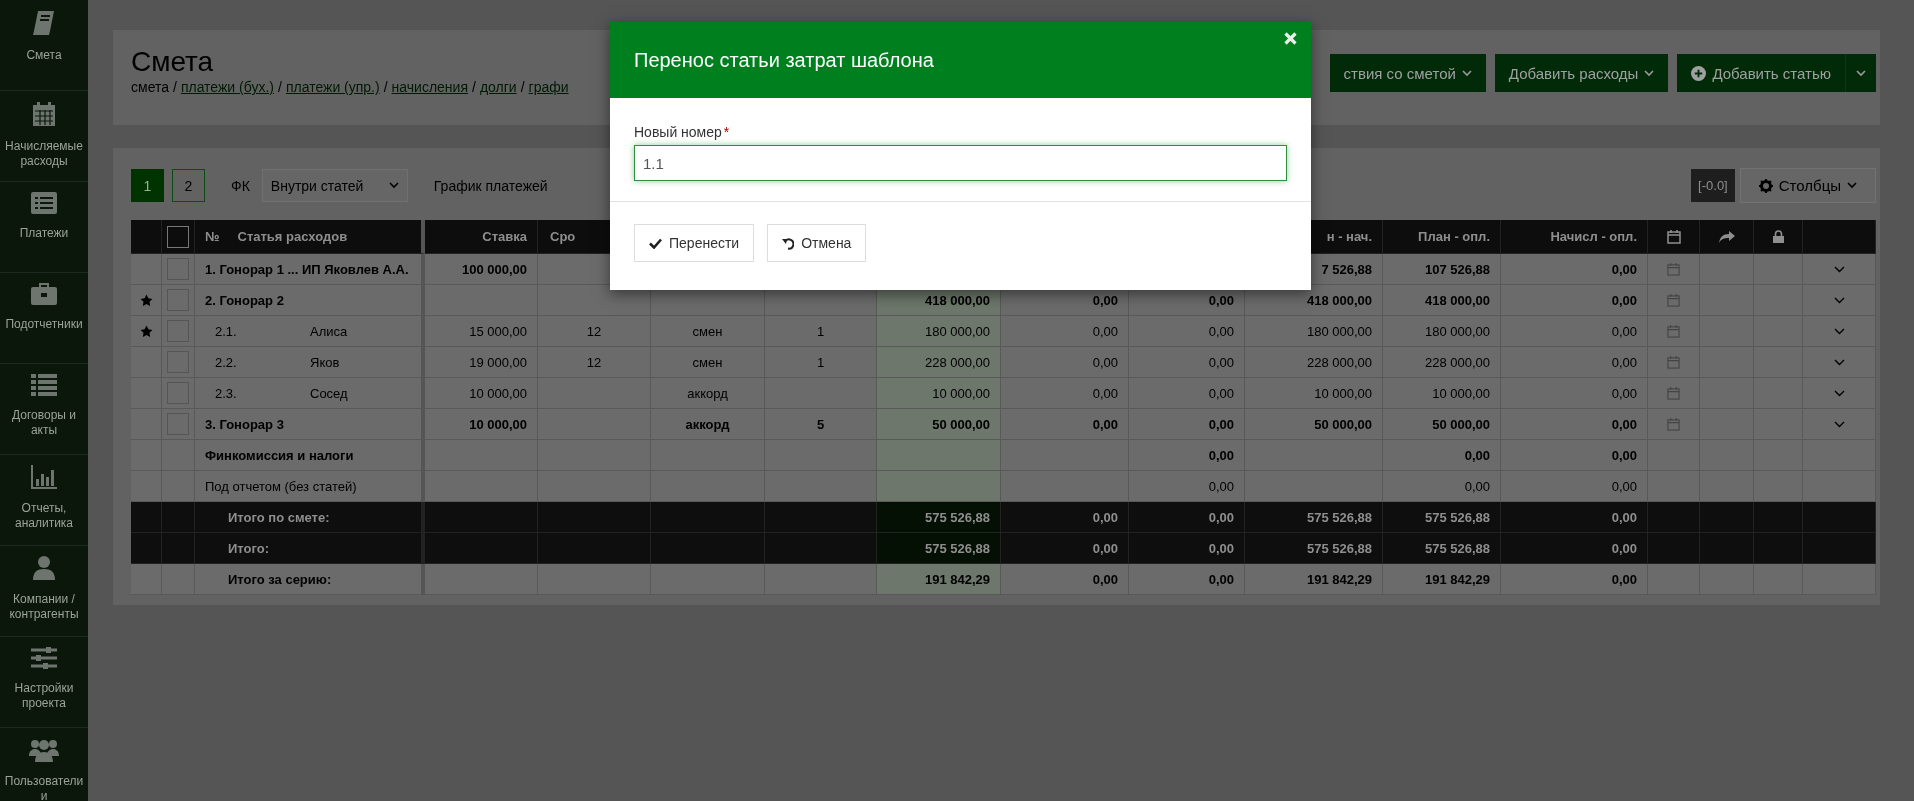 This screenshot has height=801, width=1914. What do you see at coordinates (307, 269) in the screenshot?
I see `item-name: 1. Гонорар 1 ... ИП Яковлев А.А.` at bounding box center [307, 269].